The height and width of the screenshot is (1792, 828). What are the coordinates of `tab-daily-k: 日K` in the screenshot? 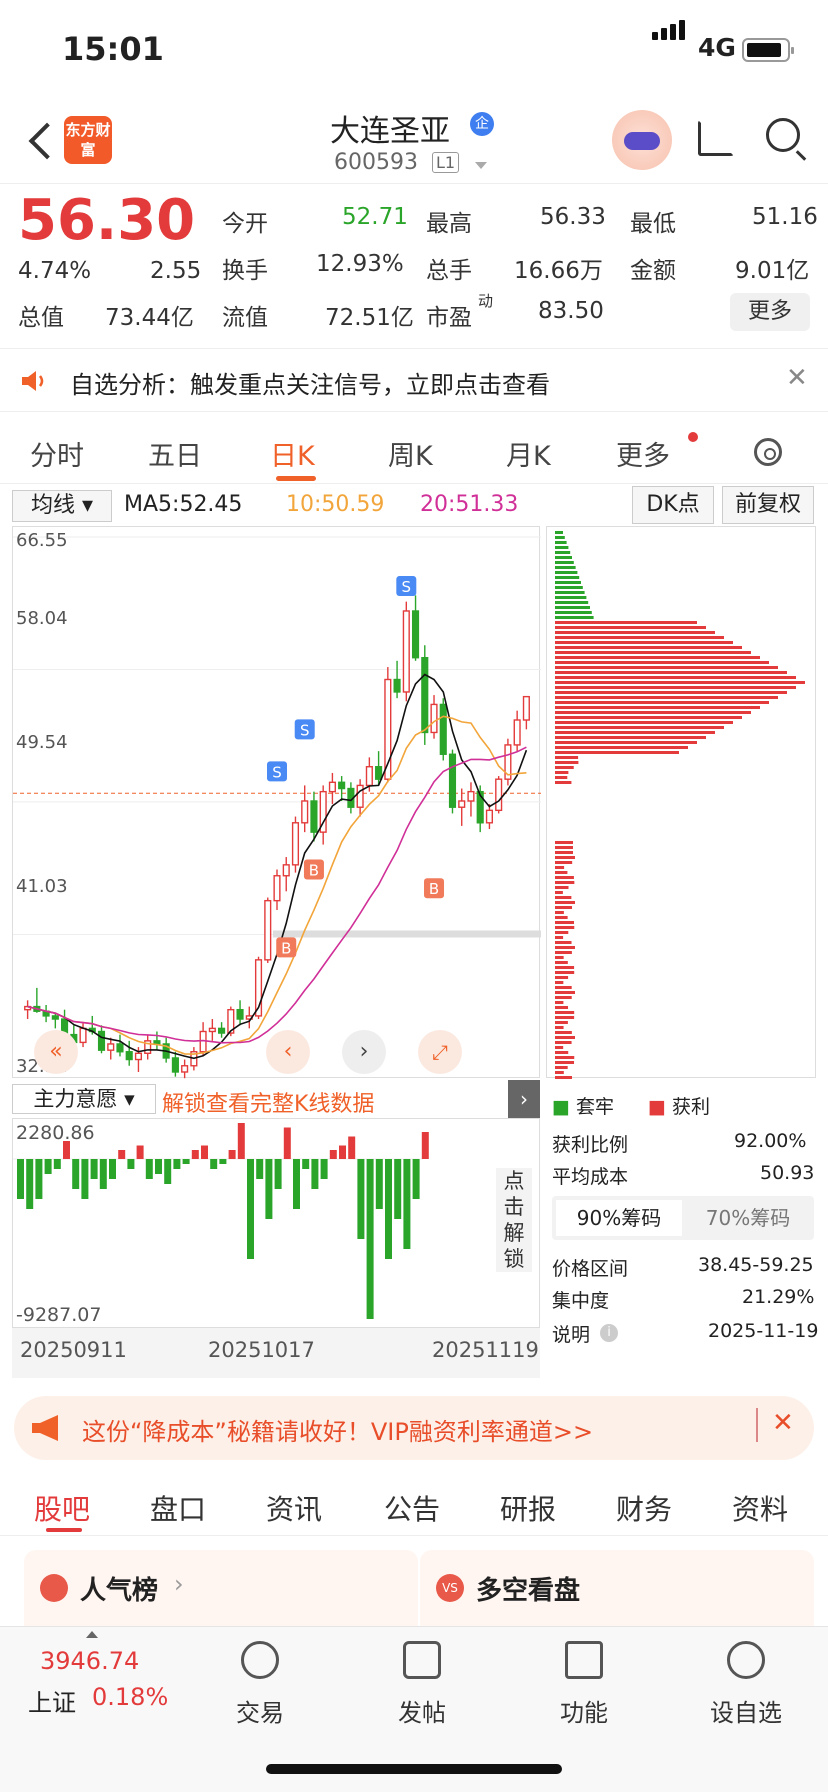 It's located at (292, 453).